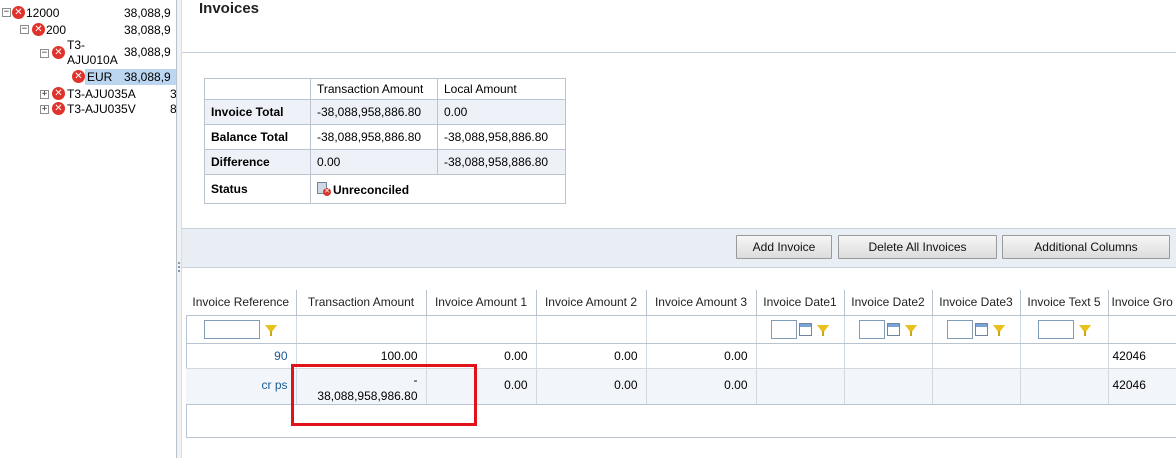 Image resolution: width=1176 pixels, height=458 pixels. I want to click on tree-node-label-continued: AJU010A, so click(92, 60).